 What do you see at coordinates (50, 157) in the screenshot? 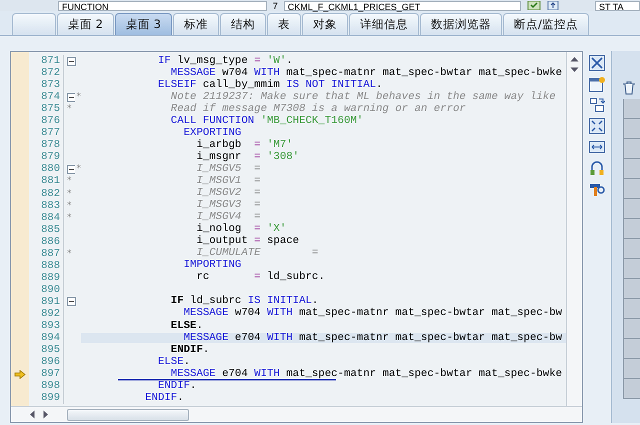
I see `line-number: 879` at bounding box center [50, 157].